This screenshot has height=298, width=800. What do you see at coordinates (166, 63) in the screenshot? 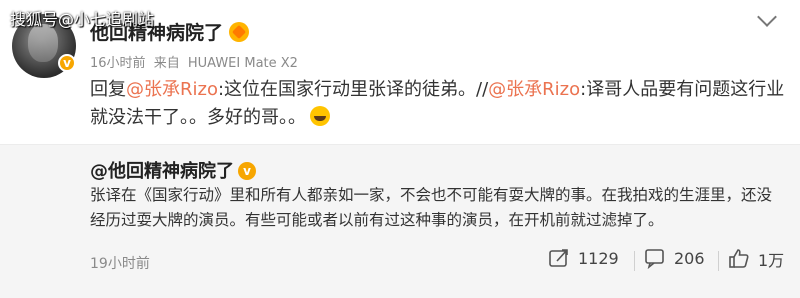
I see `source-prefix: 来自` at bounding box center [166, 63].